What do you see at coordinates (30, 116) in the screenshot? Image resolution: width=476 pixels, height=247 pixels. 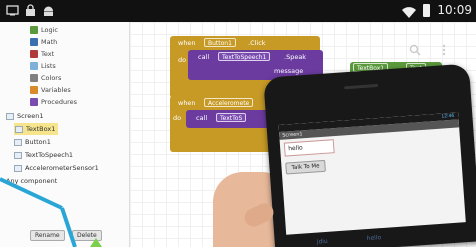 I see `tree-item-label: Screen1` at bounding box center [30, 116].